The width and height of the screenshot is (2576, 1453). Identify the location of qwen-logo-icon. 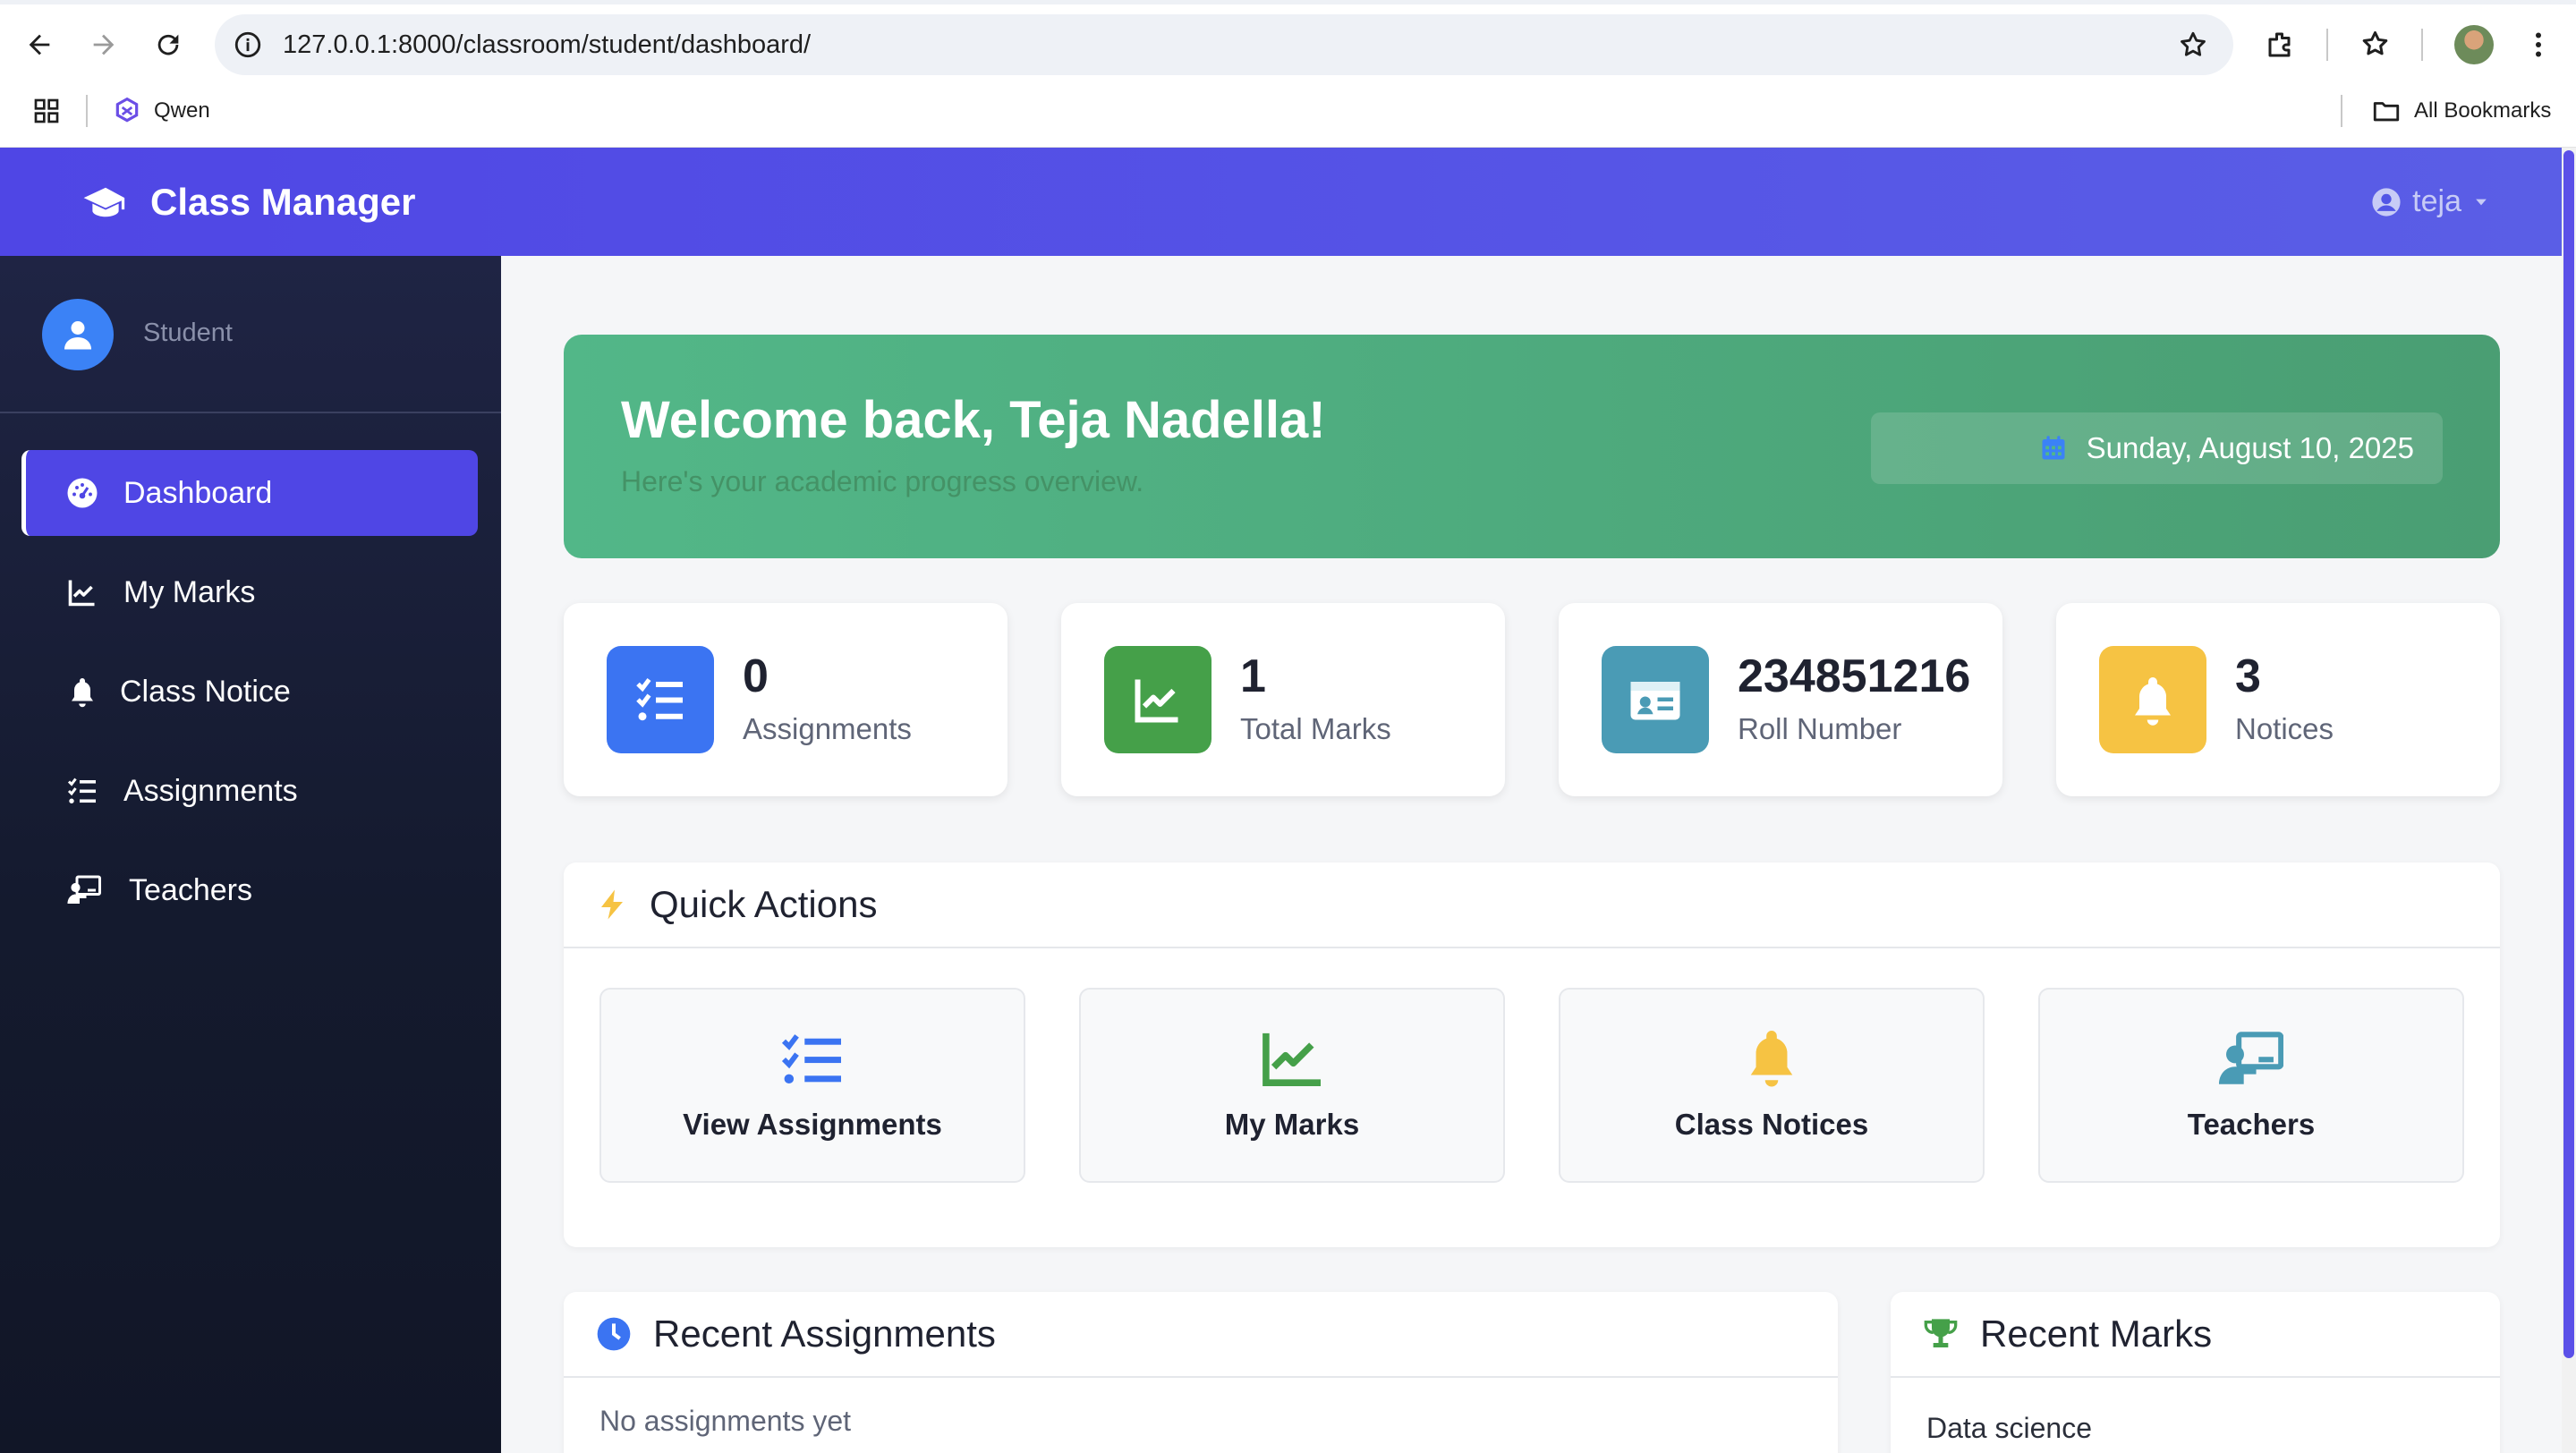
(127, 110).